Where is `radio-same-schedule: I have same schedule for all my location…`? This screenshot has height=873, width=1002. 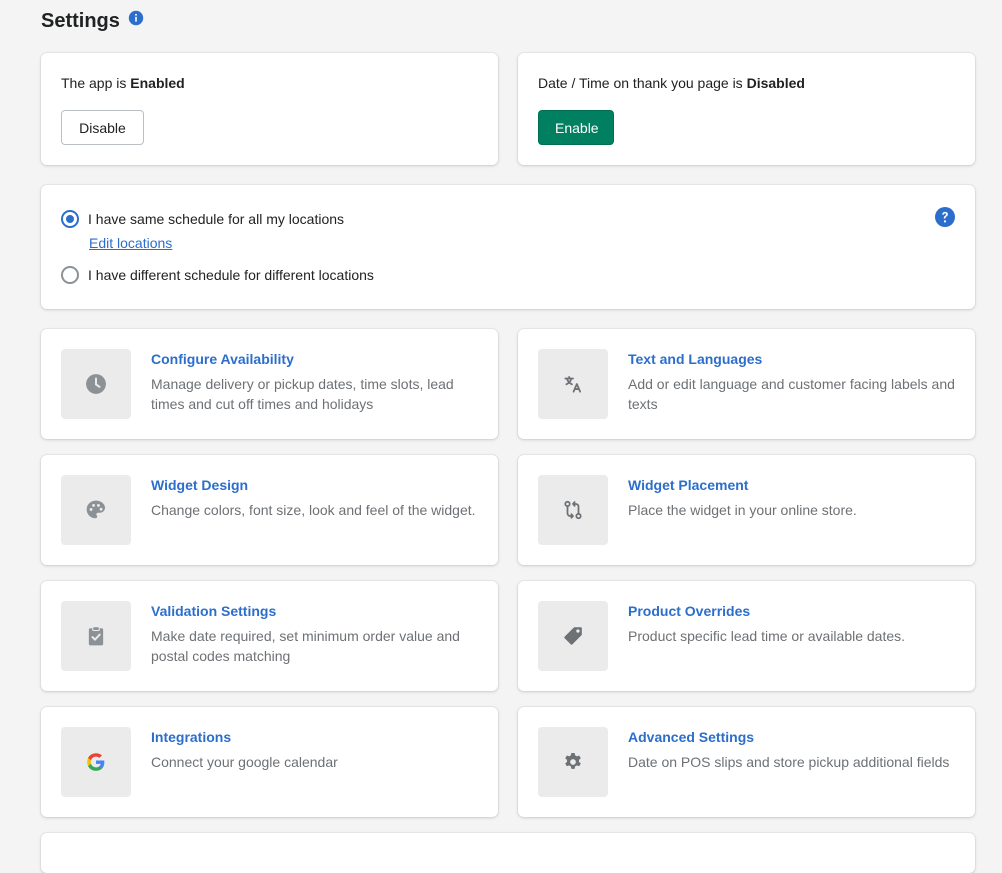
radio-same-schedule: I have same schedule for all my location… is located at coordinates (202, 219).